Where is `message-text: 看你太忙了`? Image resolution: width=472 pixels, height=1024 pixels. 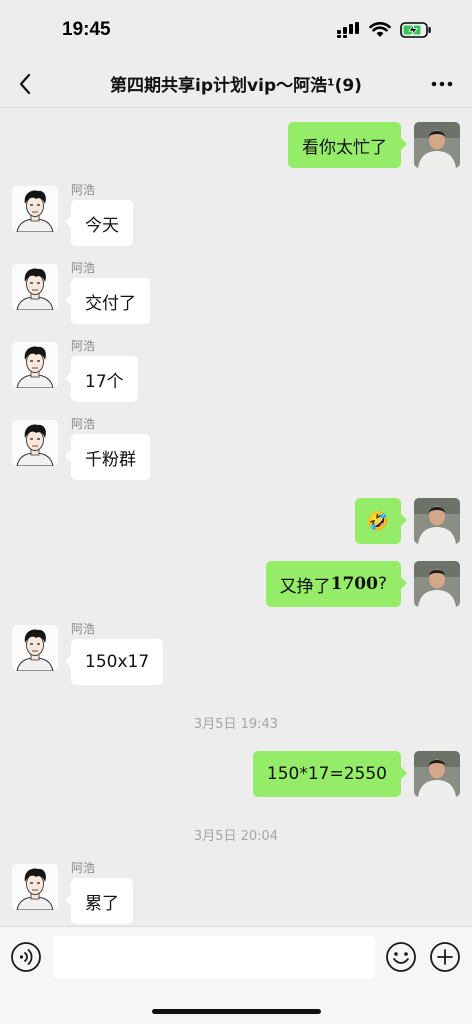 message-text: 看你太忙了 is located at coordinates (344, 147).